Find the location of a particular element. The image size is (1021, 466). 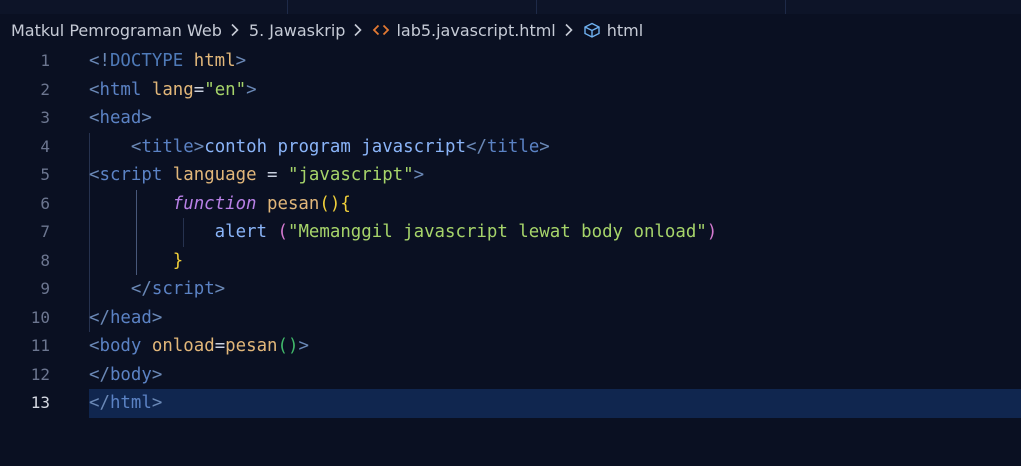

code-token: lang is located at coordinates (172, 89).